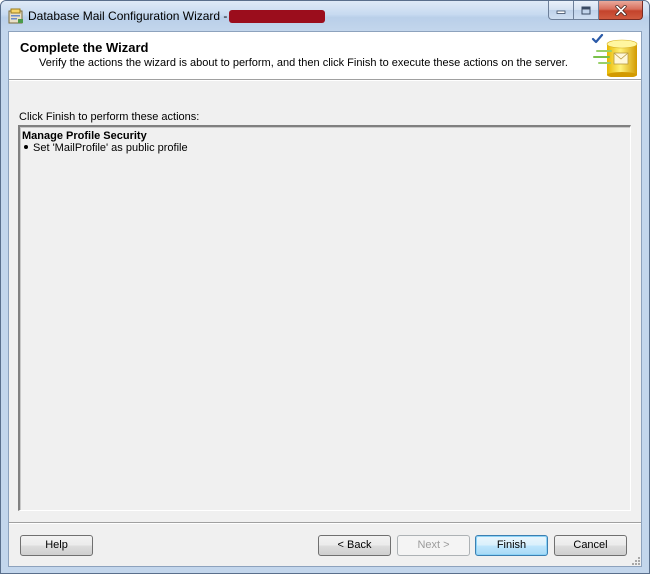 This screenshot has width=650, height=574. What do you see at coordinates (56, 545) in the screenshot?
I see `help-button: Help` at bounding box center [56, 545].